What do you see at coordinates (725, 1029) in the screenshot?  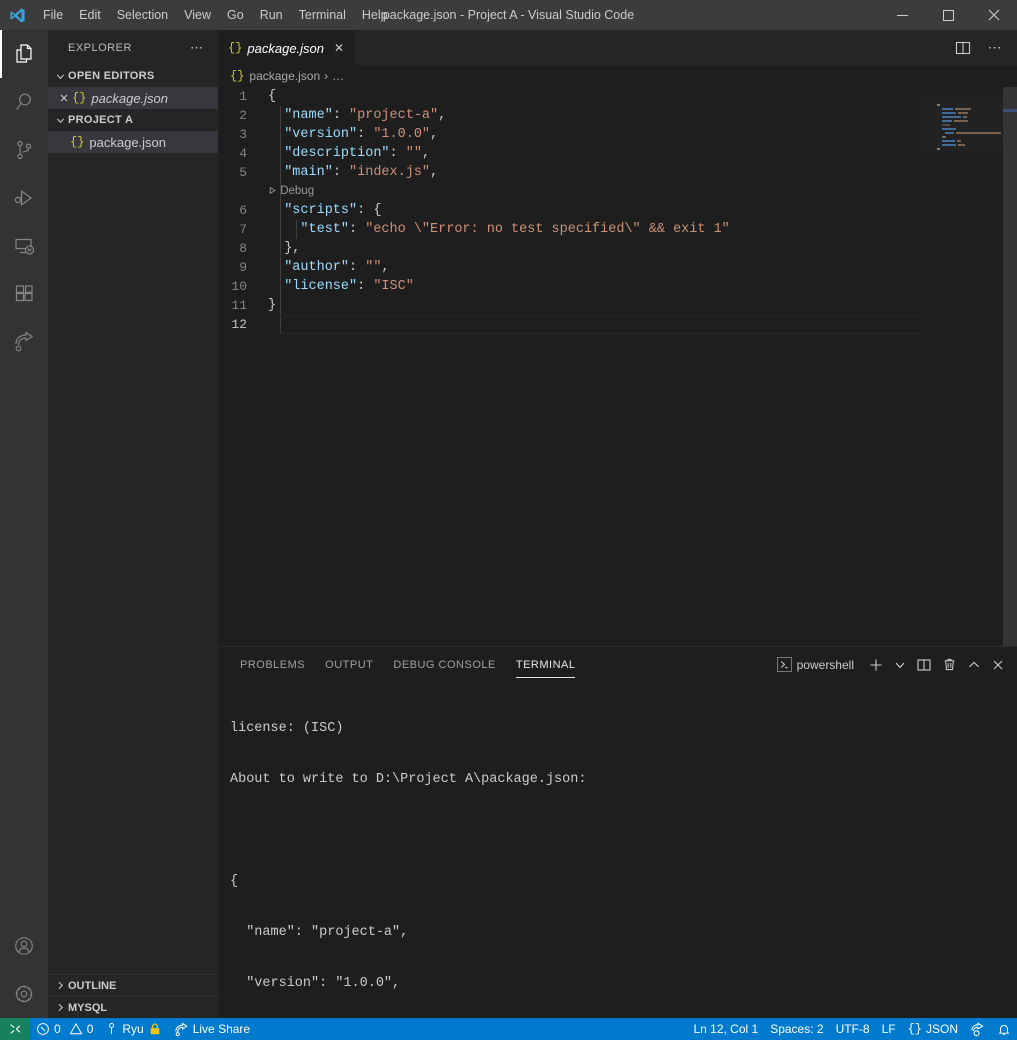 I see `status-cursor-position: Ln 12, Col 1` at bounding box center [725, 1029].